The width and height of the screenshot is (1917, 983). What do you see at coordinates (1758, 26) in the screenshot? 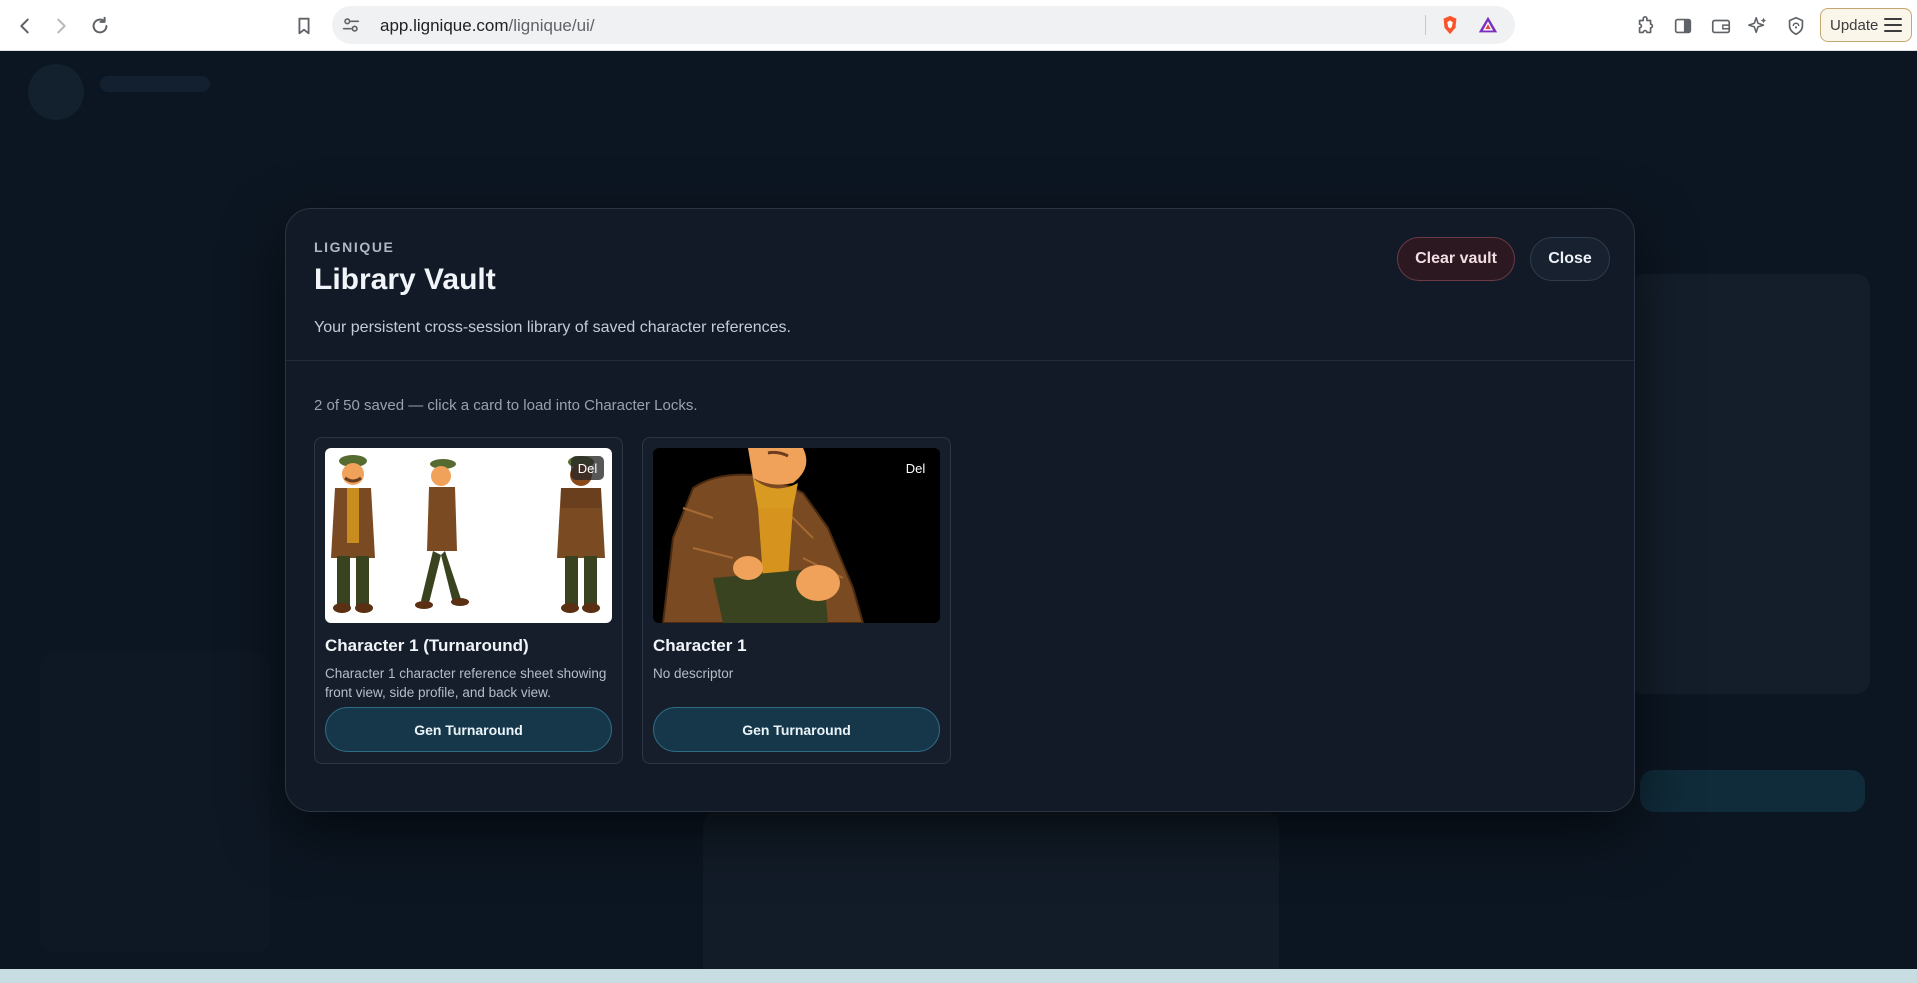
I see `leo-ai-icon` at bounding box center [1758, 26].